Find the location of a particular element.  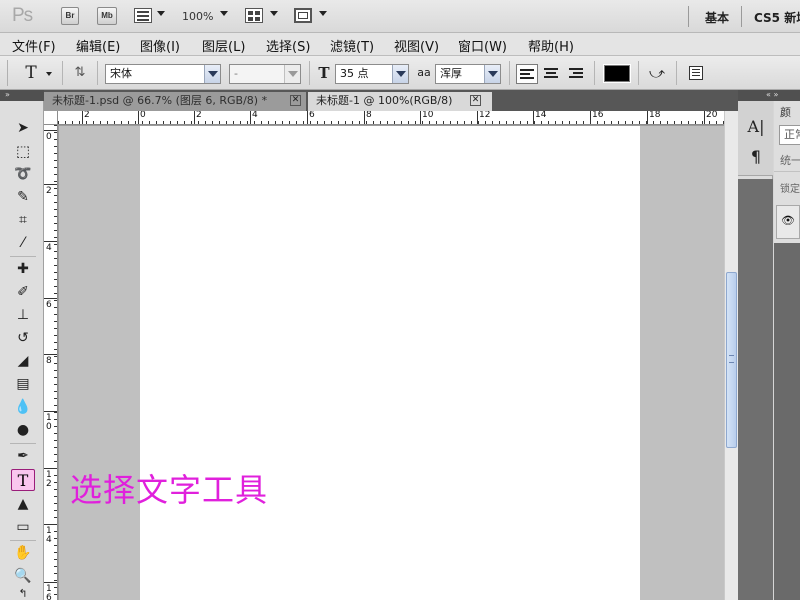

quick-selection-tool: ✎ is located at coordinates (23, 197).